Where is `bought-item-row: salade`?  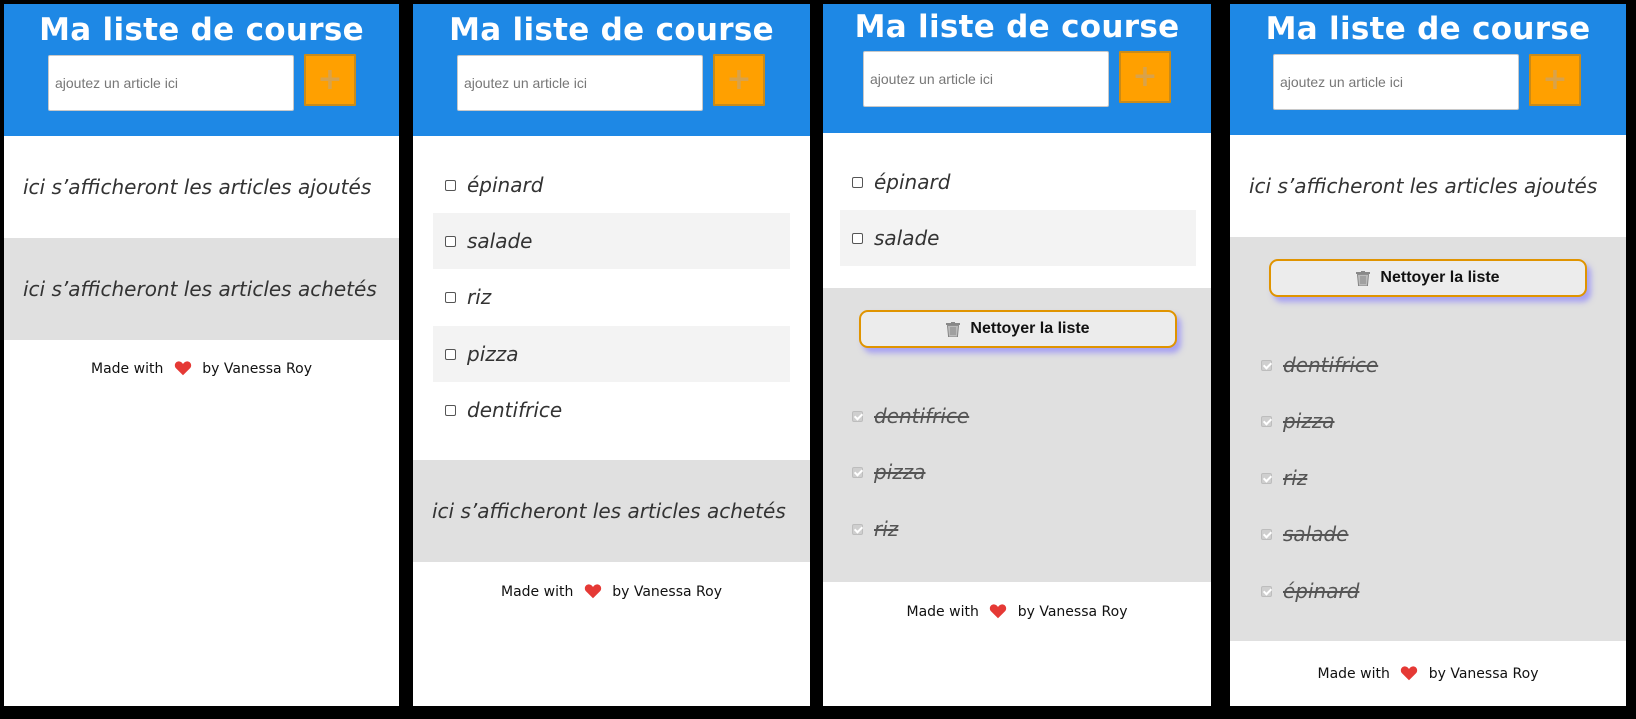
bought-item-row: salade is located at coordinates (1427, 534).